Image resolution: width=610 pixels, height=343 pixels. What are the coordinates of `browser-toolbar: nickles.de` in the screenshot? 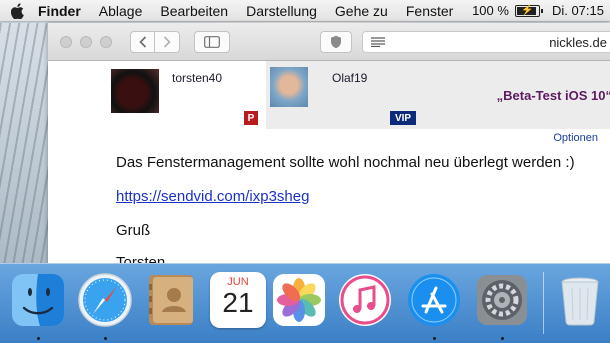 It's located at (329, 42).